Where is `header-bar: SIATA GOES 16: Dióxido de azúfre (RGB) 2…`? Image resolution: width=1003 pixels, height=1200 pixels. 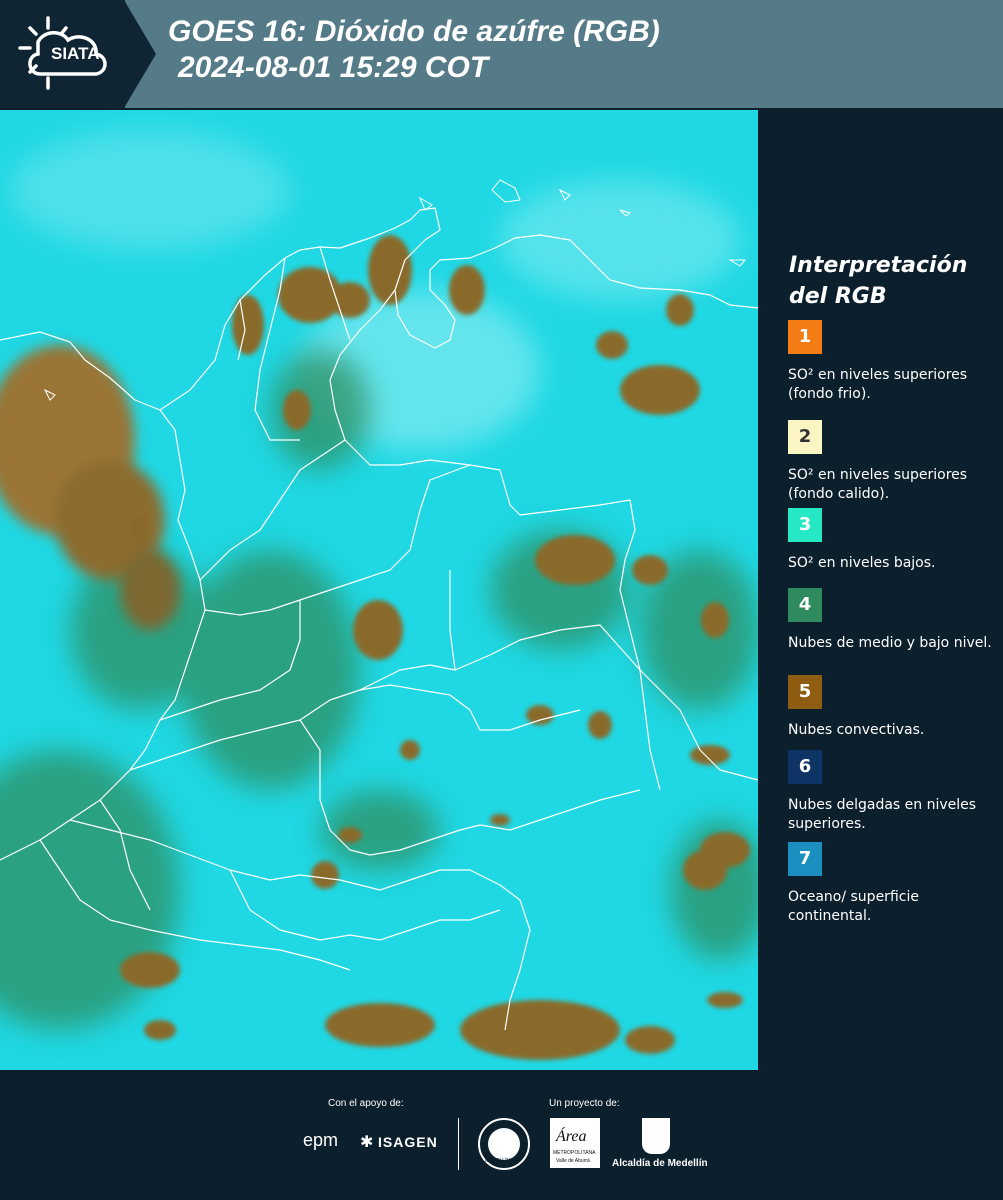 header-bar: SIATA GOES 16: Dióxido de azúfre (RGB) 2… is located at coordinates (501, 54).